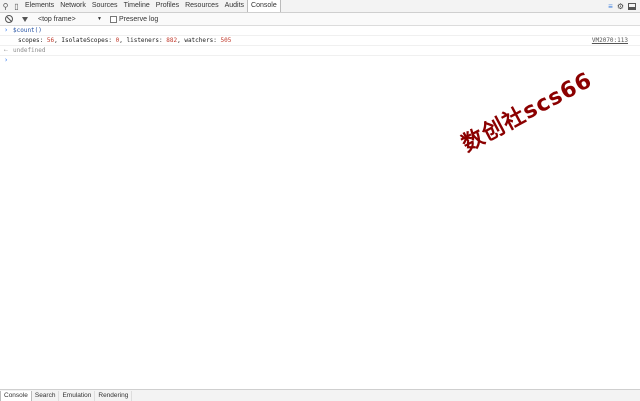  What do you see at coordinates (86, 40) in the screenshot?
I see `isolate-scopes-key: IsolateScopes:` at bounding box center [86, 40].